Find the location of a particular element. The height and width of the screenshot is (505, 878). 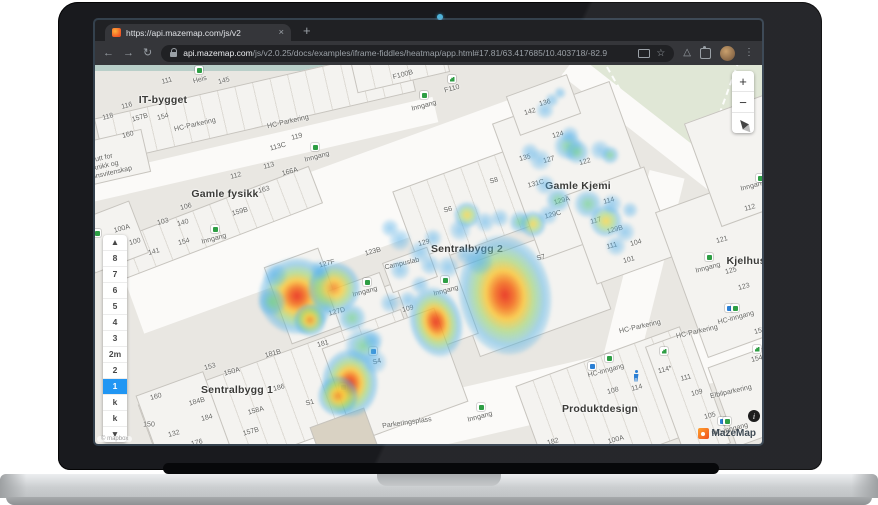

zoom-out-button: − is located at coordinates (743, 102).